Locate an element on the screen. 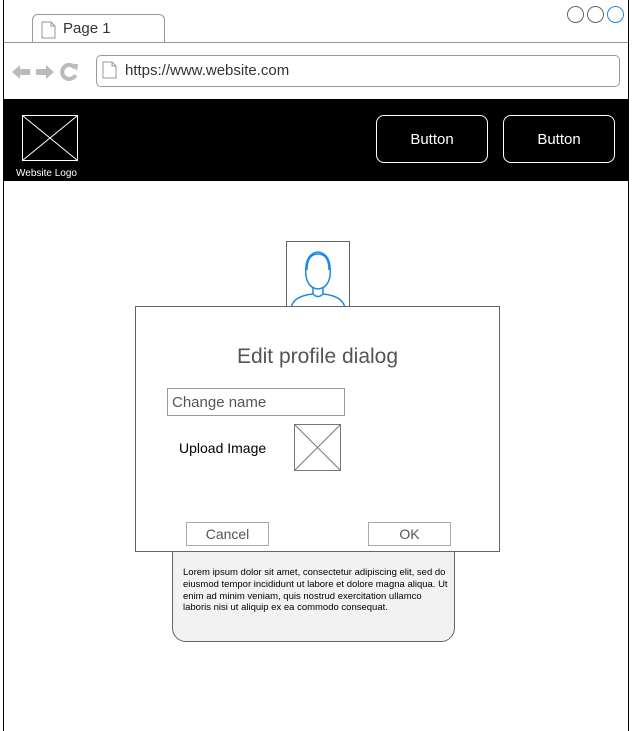 Image resolution: width=633 pixels, height=731 pixels. address-bar: https://www.website.com is located at coordinates (316, 71).